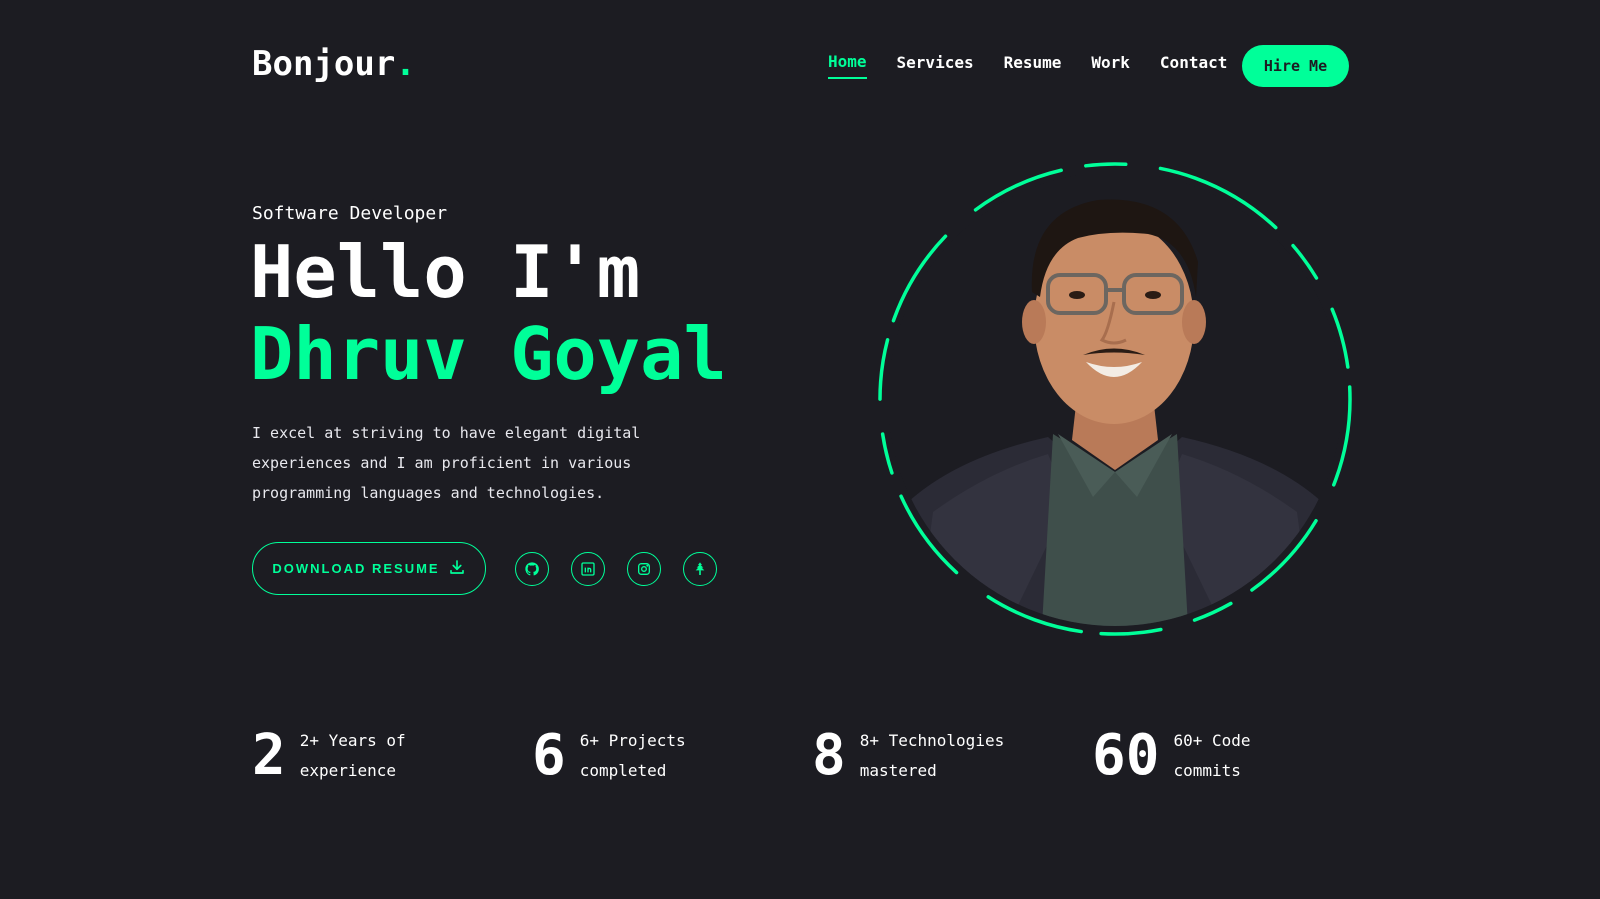  What do you see at coordinates (700, 569) in the screenshot?
I see `linktree-icon` at bounding box center [700, 569].